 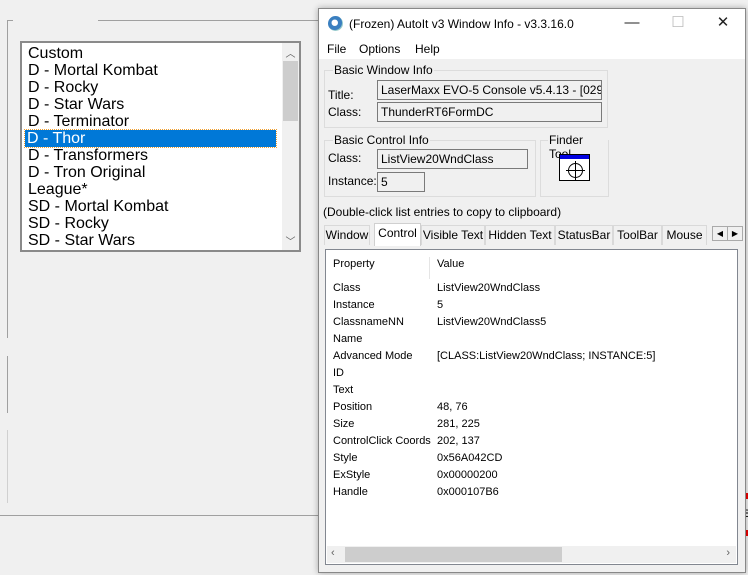 What do you see at coordinates (57, 189) in the screenshot?
I see `list-item: League*` at bounding box center [57, 189].